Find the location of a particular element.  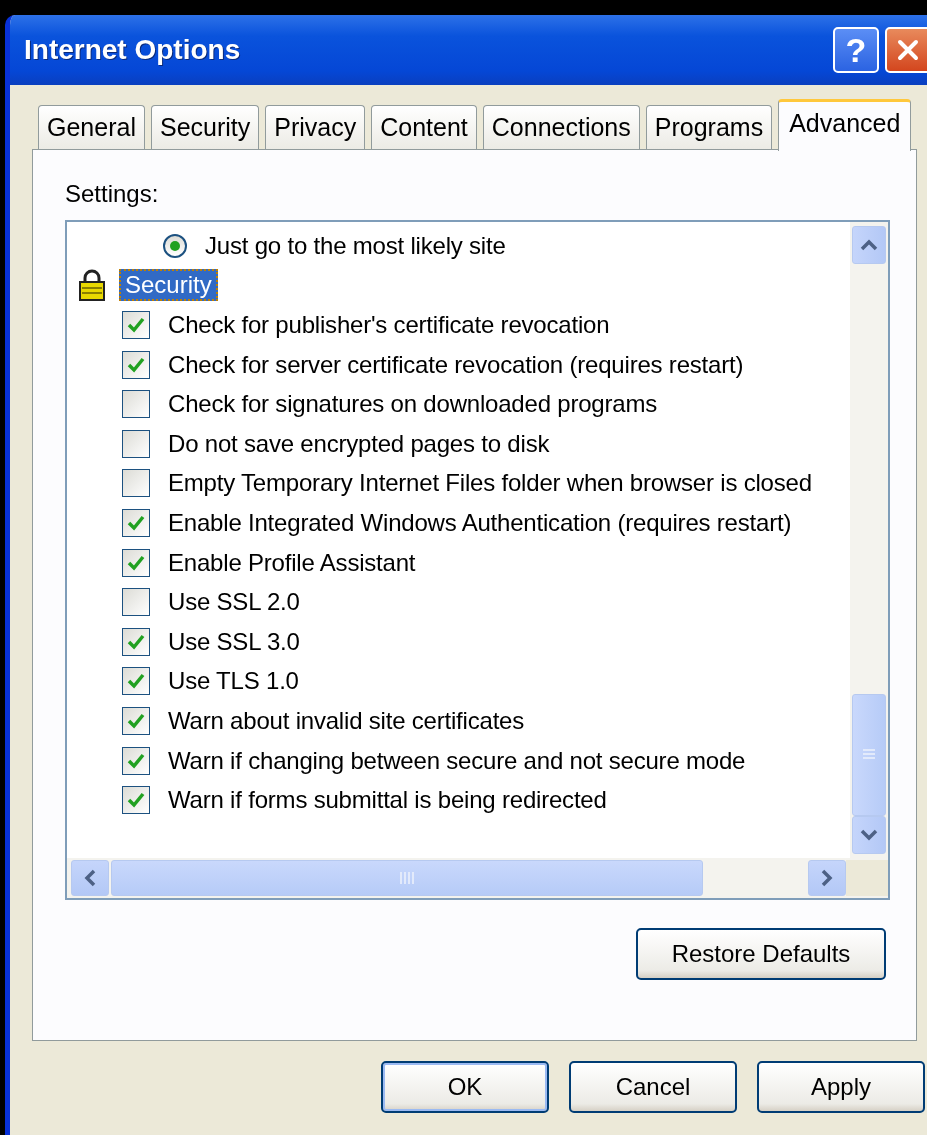

chevron-left-icon is located at coordinates (90, 878).